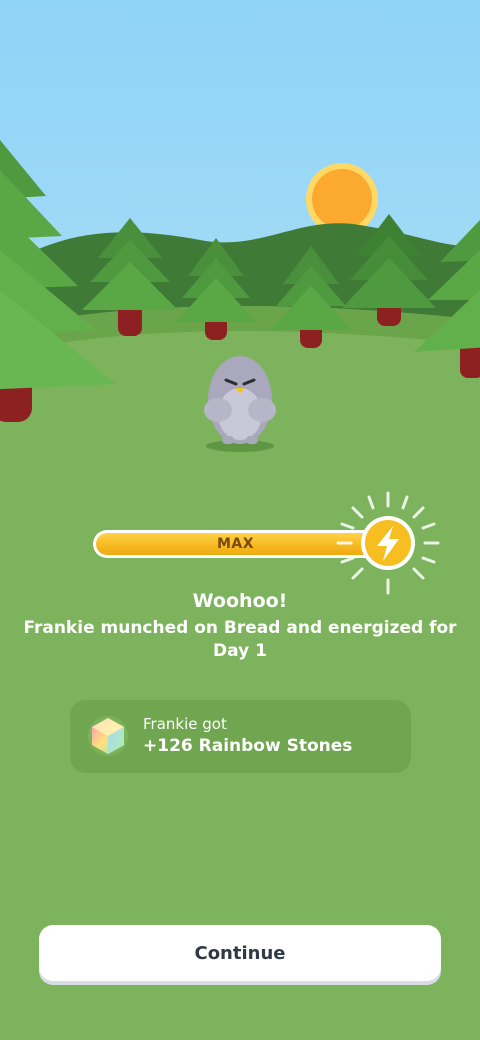 This screenshot has height=1040, width=480. I want to click on energy-meter: MAX, so click(266, 543).